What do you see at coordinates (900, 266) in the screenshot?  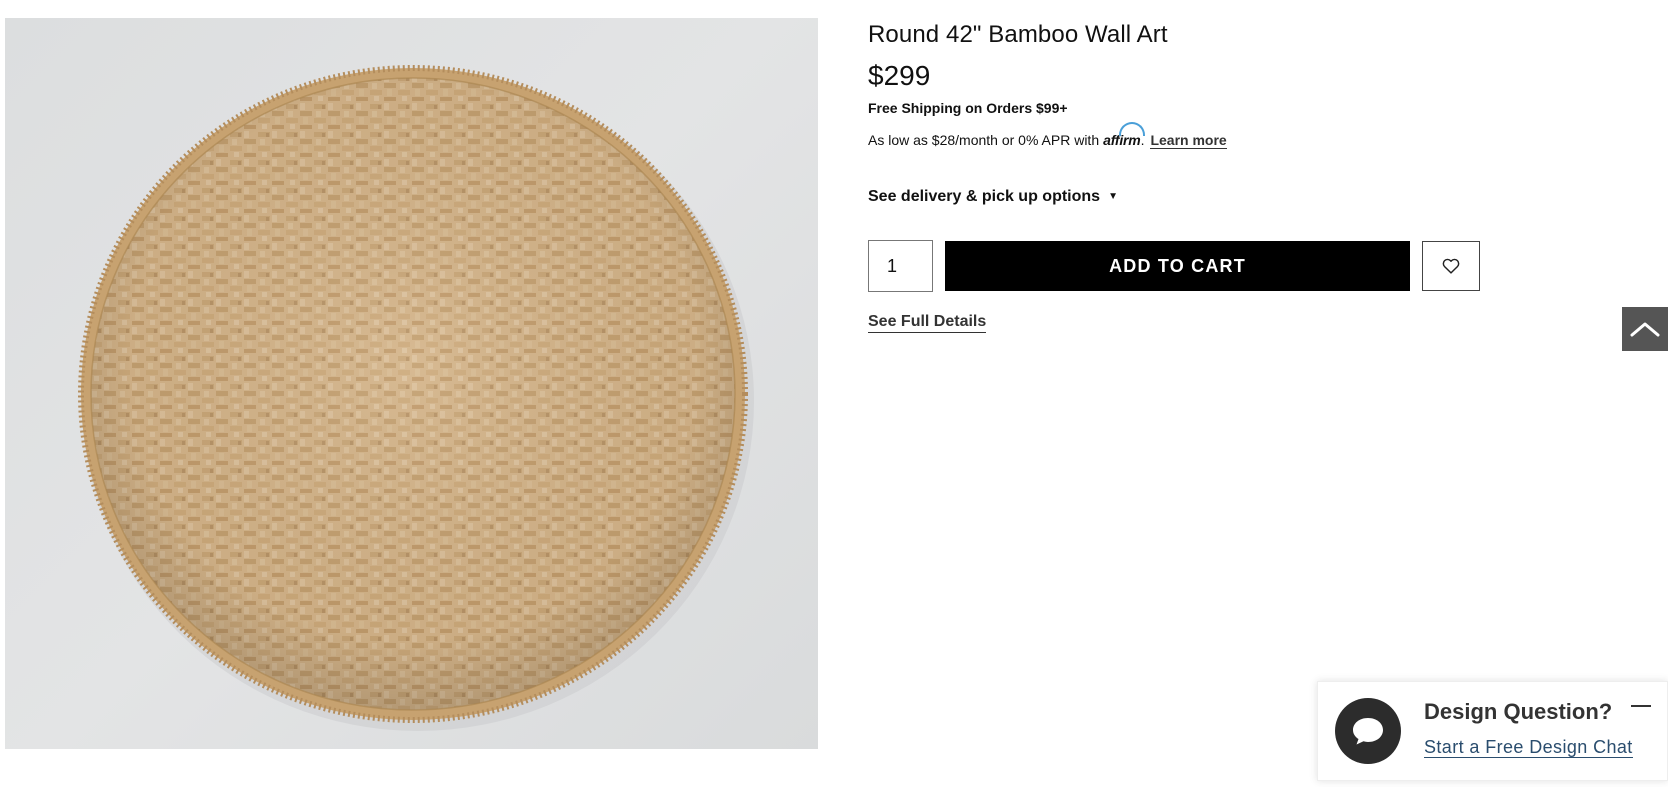 I see `quantity-input` at bounding box center [900, 266].